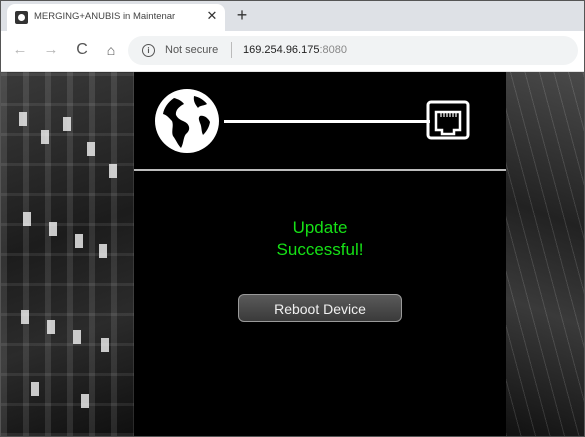 The image size is (585, 437). What do you see at coordinates (320, 308) in the screenshot?
I see `reboot-device-button: Reboot Device` at bounding box center [320, 308].